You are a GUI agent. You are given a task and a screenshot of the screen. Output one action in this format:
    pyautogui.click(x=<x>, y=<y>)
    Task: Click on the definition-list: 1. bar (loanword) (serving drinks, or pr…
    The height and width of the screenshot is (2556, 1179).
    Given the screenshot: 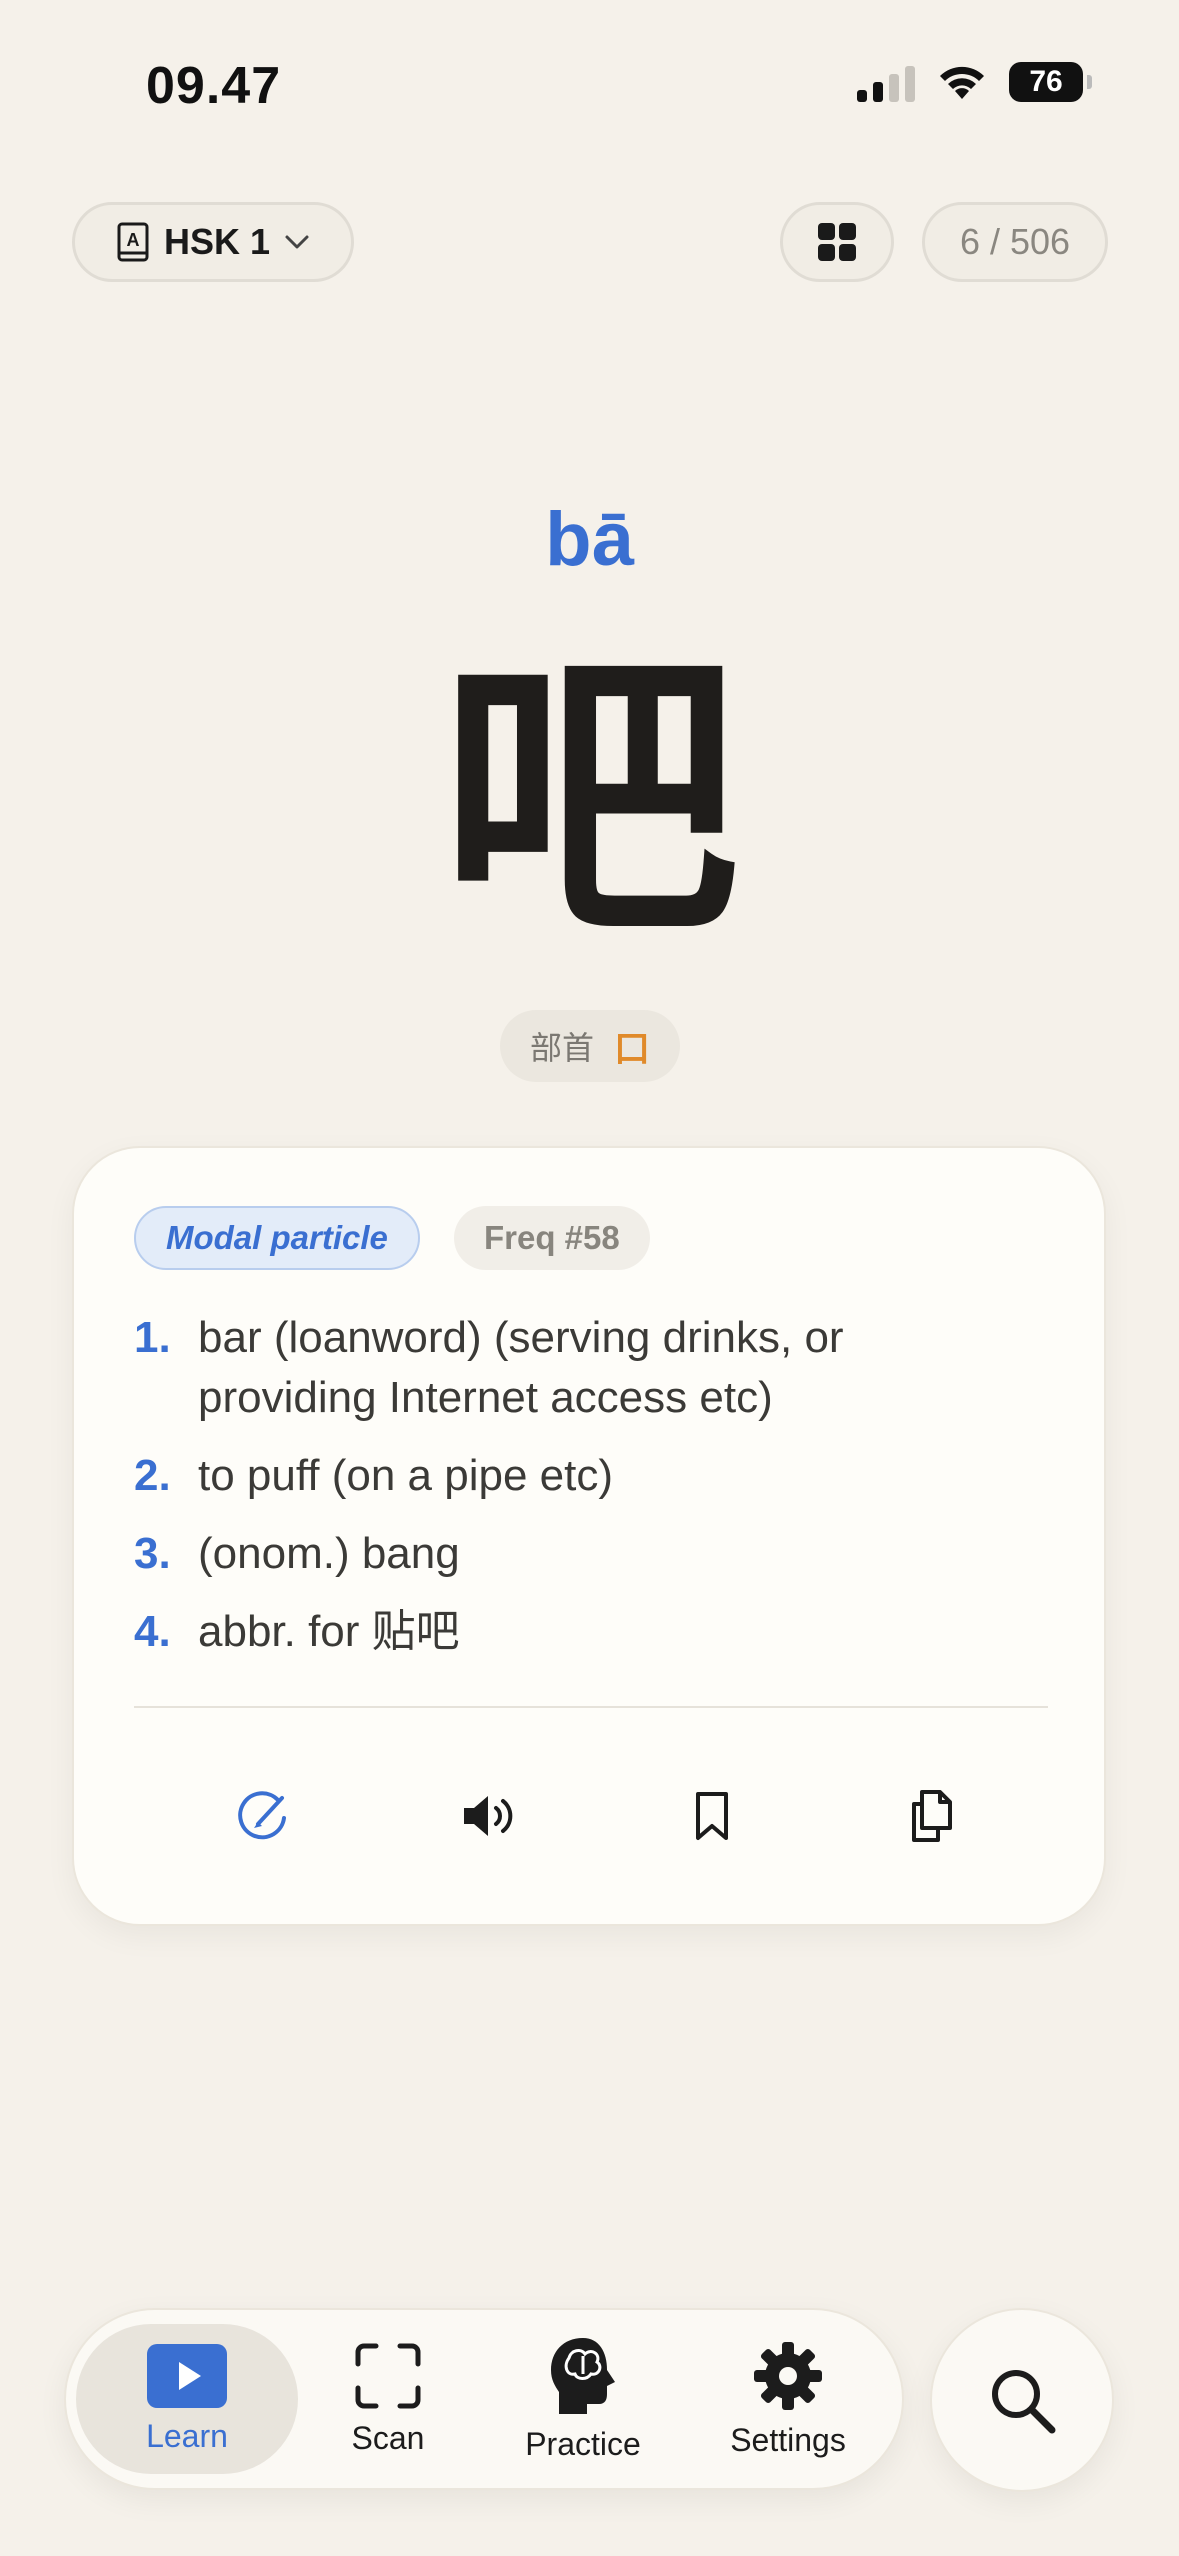 What is the action you would take?
    pyautogui.click(x=584, y=1494)
    